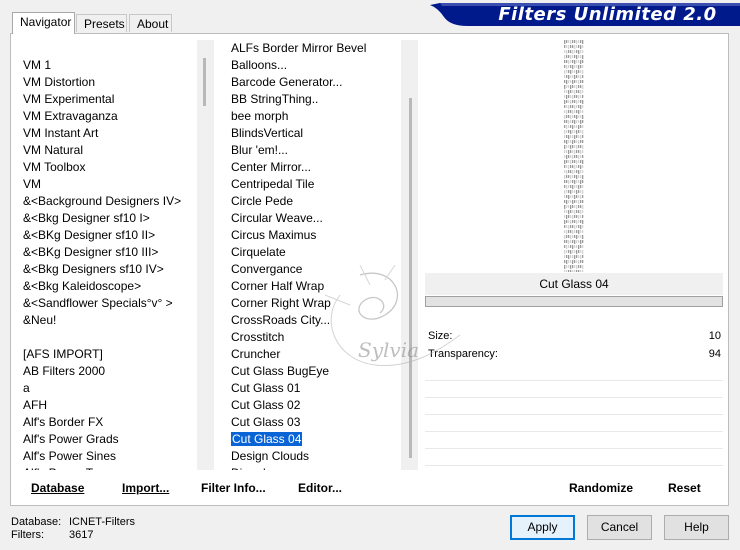 The height and width of the screenshot is (550, 740). I want to click on filter-item: ALFs Border Mirror Bevel, so click(311, 48).